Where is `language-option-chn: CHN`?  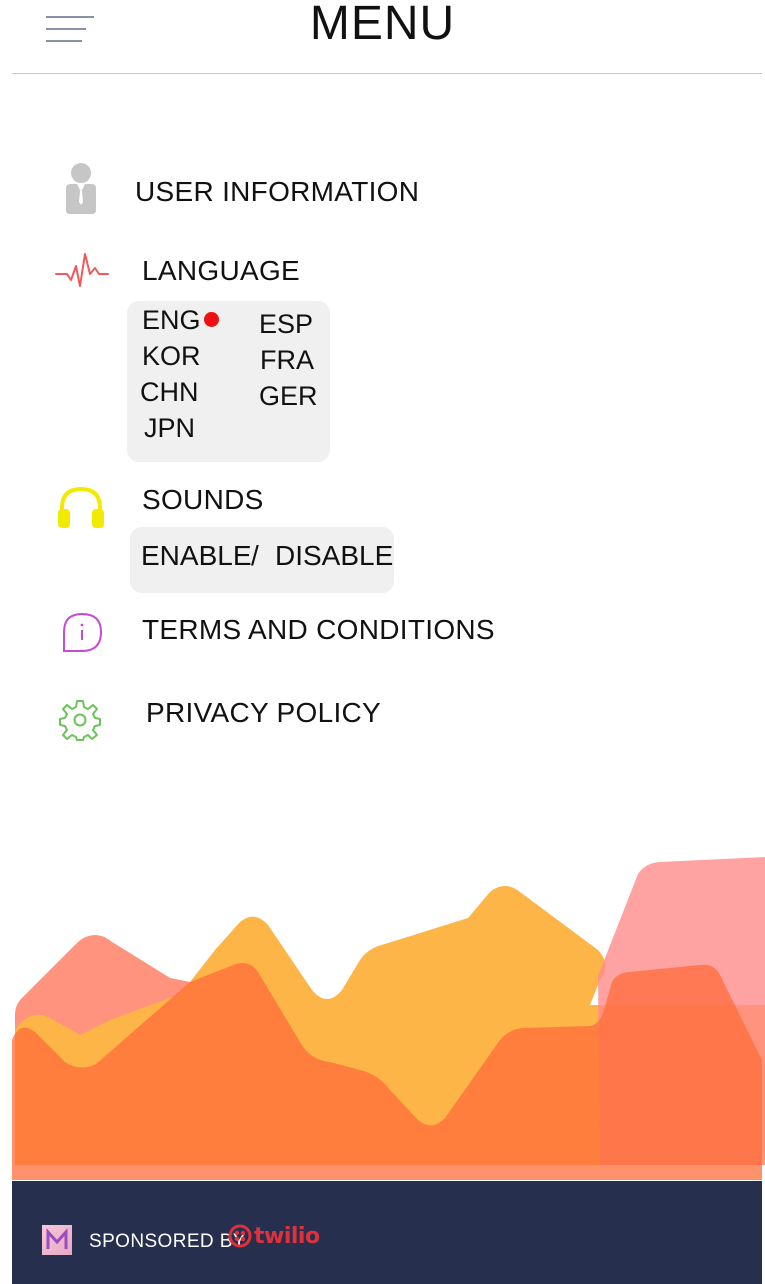 language-option-chn: CHN is located at coordinates (169, 392).